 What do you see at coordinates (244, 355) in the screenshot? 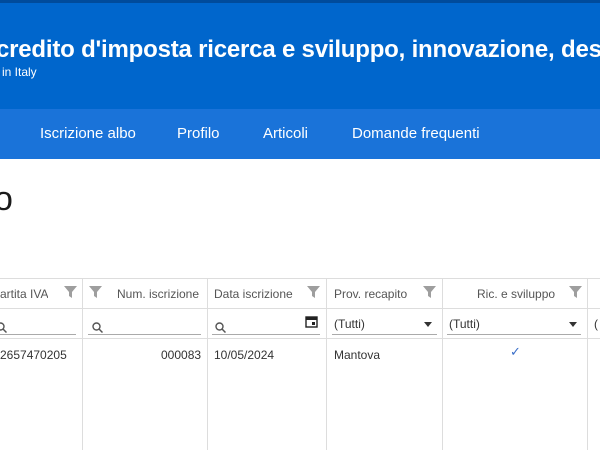
I see `cell-data-iscrizione: 10/05/2024` at bounding box center [244, 355].